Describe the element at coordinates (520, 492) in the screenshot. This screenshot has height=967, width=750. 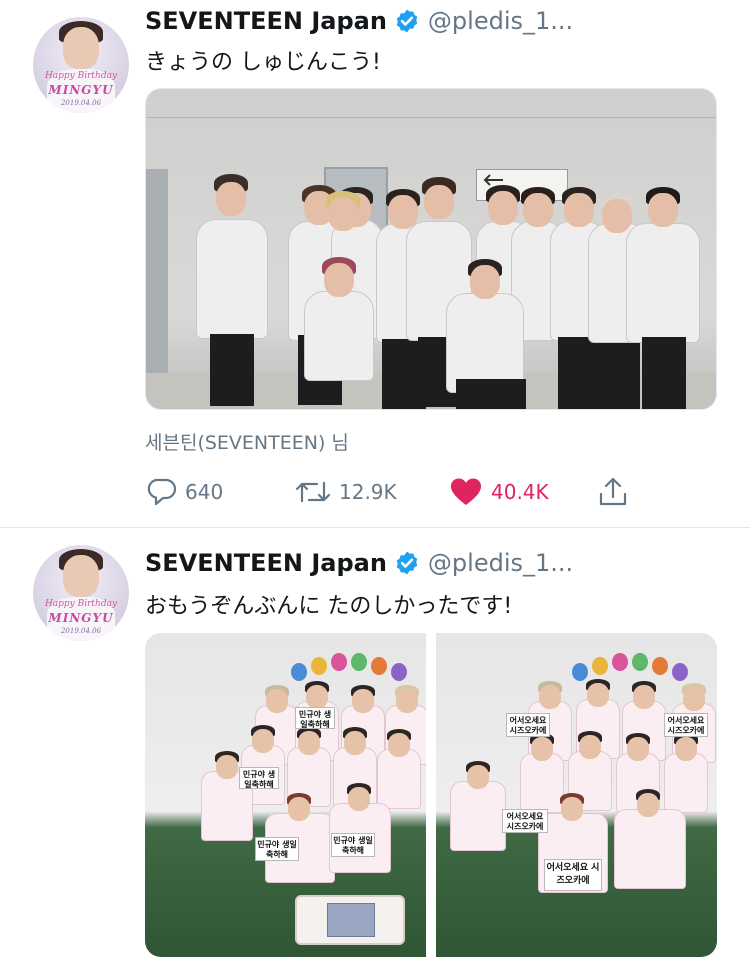
I see `like-count: 40.4K` at that location.